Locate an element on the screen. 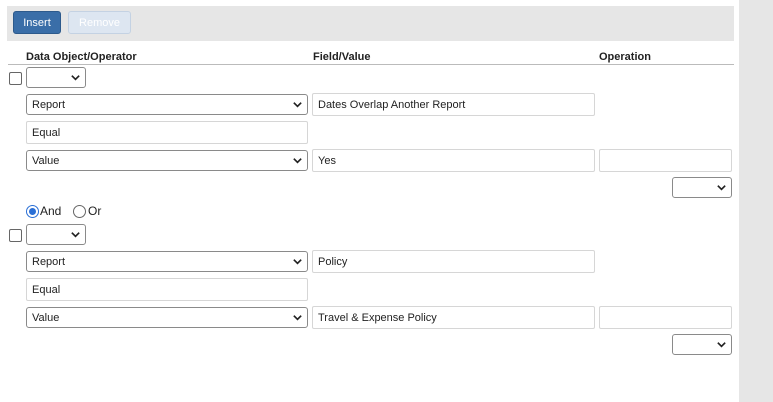  condition-1-trailing-select is located at coordinates (702, 187).